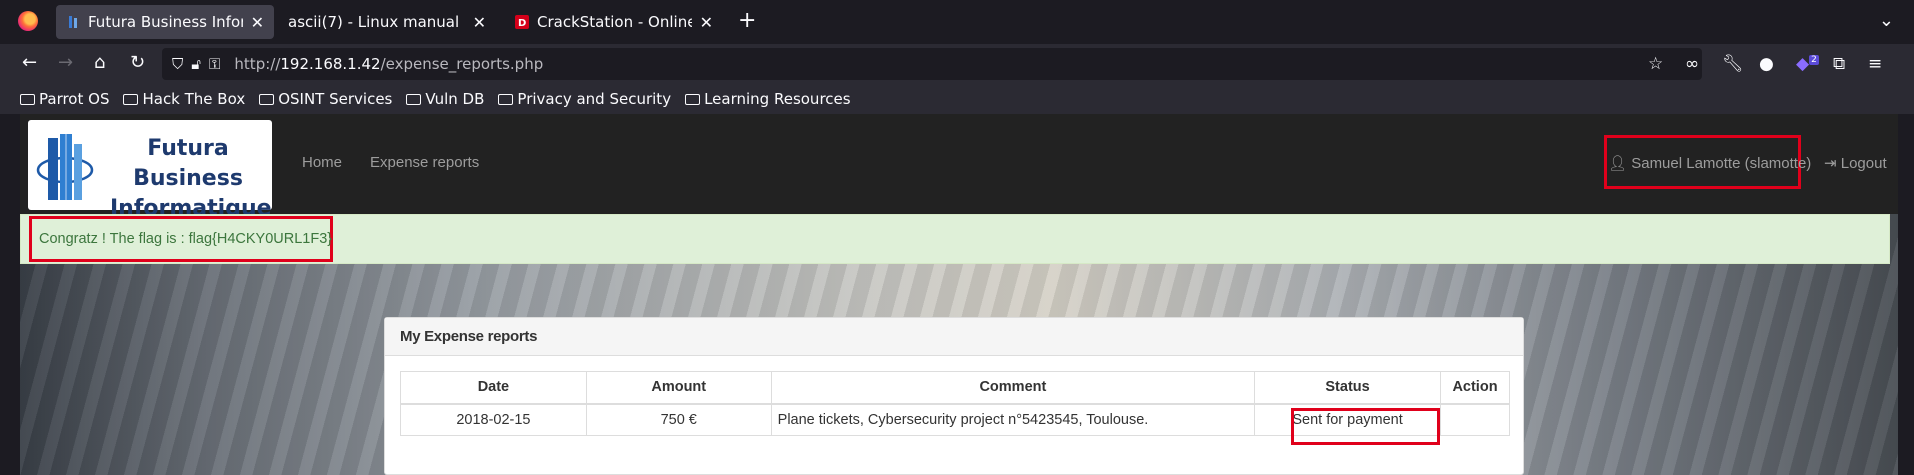 This screenshot has width=1914, height=475. I want to click on key-icon: ⚿, so click(214, 64).